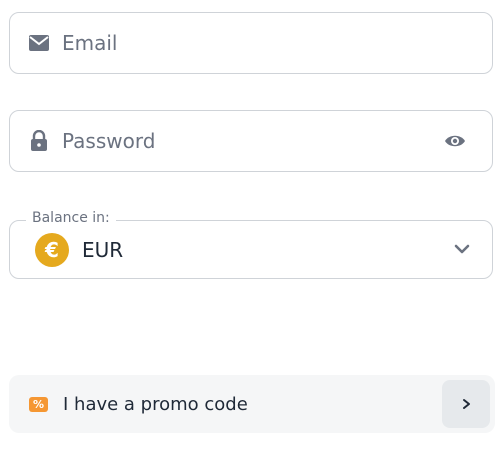  What do you see at coordinates (251, 43) in the screenshot?
I see `email-field: Email` at bounding box center [251, 43].